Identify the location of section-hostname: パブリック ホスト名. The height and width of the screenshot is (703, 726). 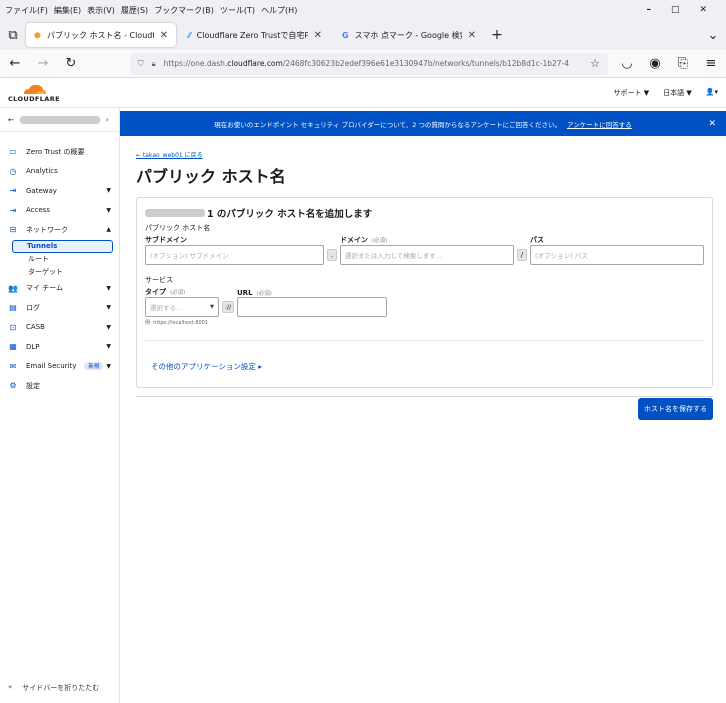
(178, 228).